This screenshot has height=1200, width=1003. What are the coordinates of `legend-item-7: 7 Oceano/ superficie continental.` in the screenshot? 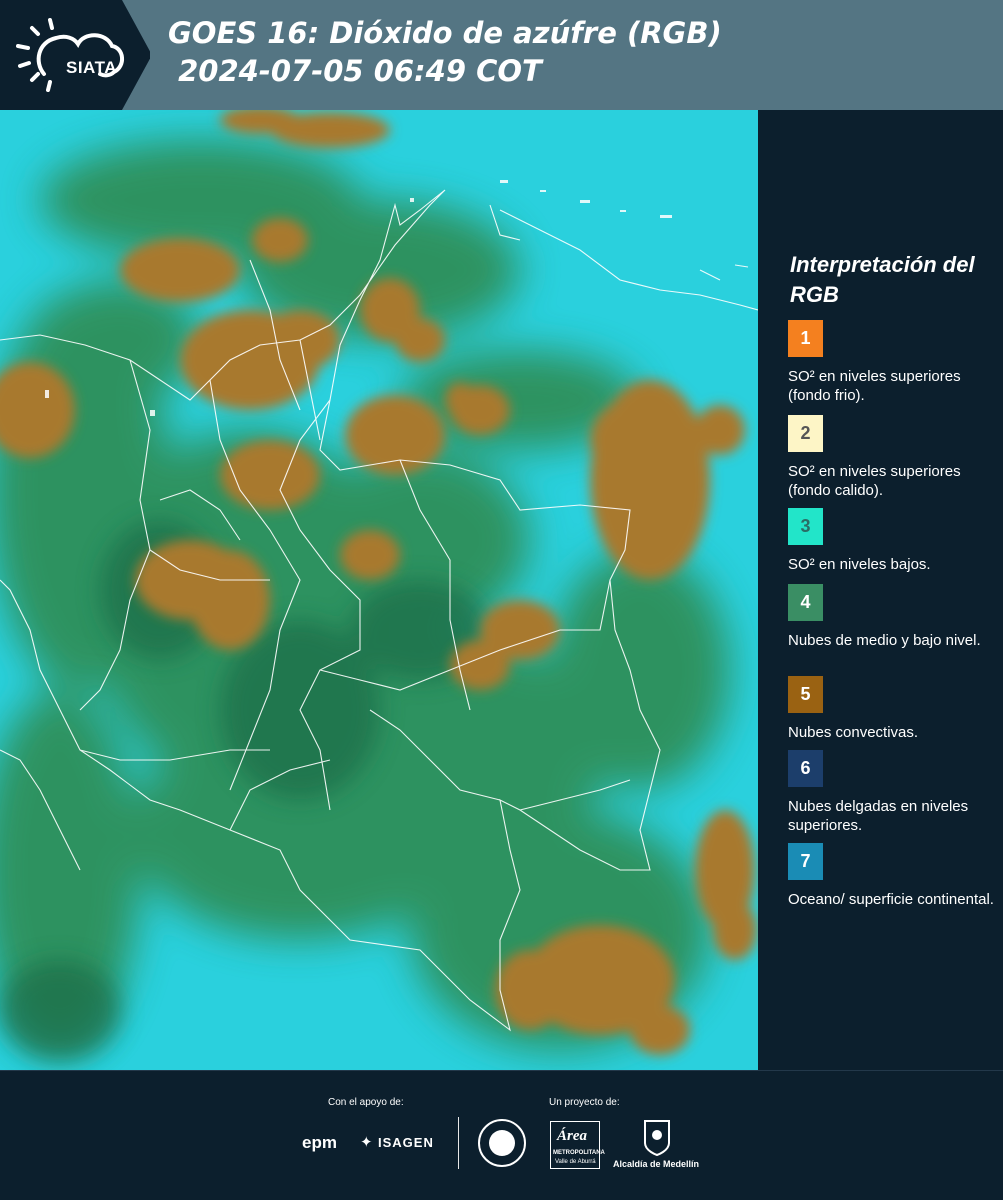 It's located at (893, 876).